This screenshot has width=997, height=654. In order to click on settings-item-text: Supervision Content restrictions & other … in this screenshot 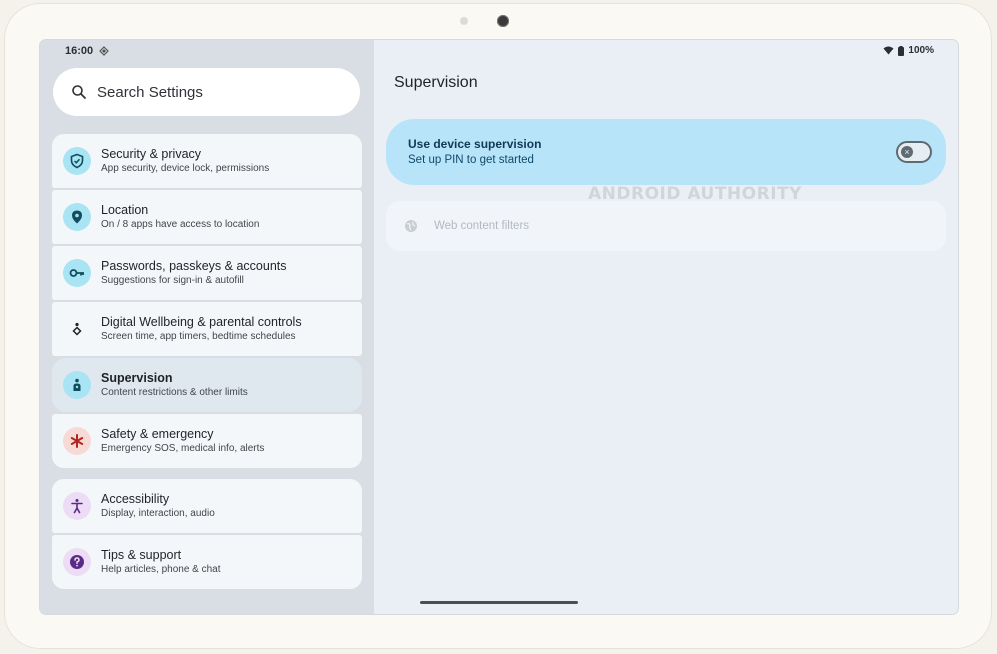, I will do `click(174, 385)`.